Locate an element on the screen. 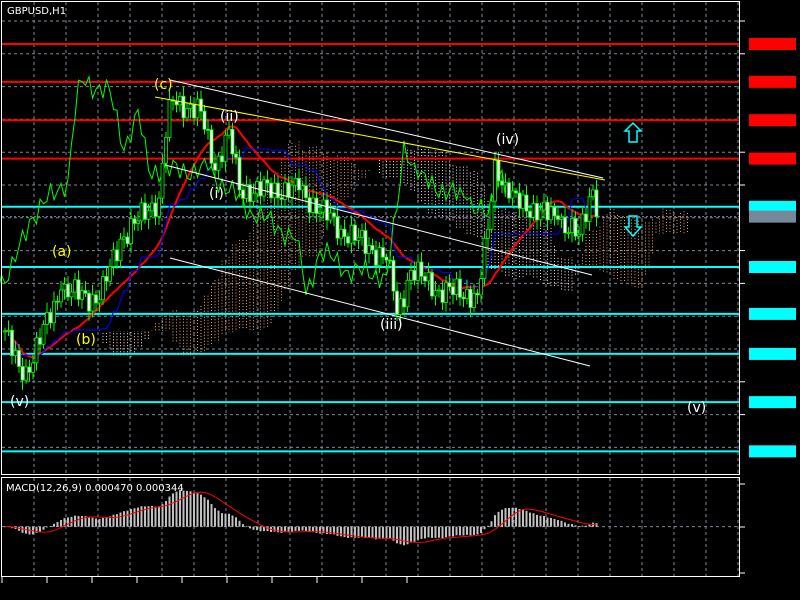  wave-label-v: (v) is located at coordinates (19, 402).